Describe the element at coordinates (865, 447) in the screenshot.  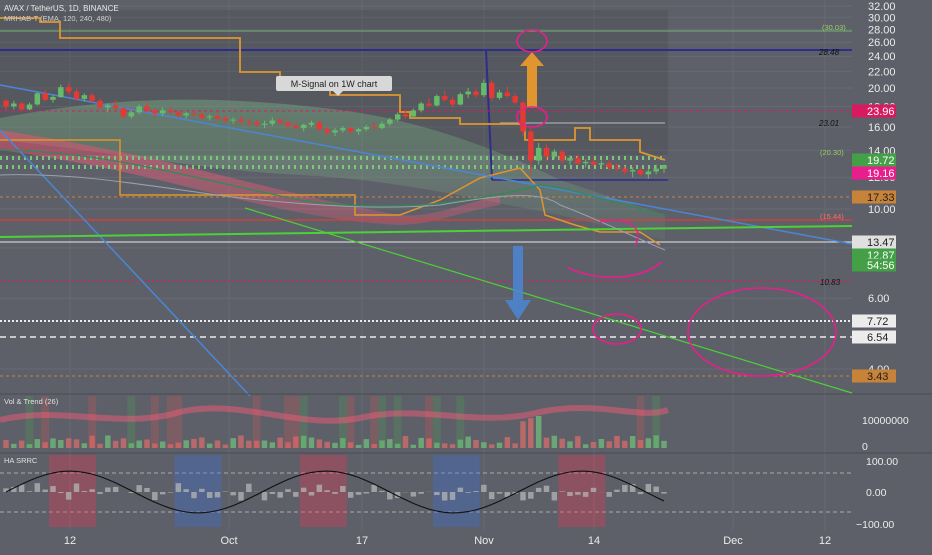
I see `volume-tick-zero: 0` at that location.